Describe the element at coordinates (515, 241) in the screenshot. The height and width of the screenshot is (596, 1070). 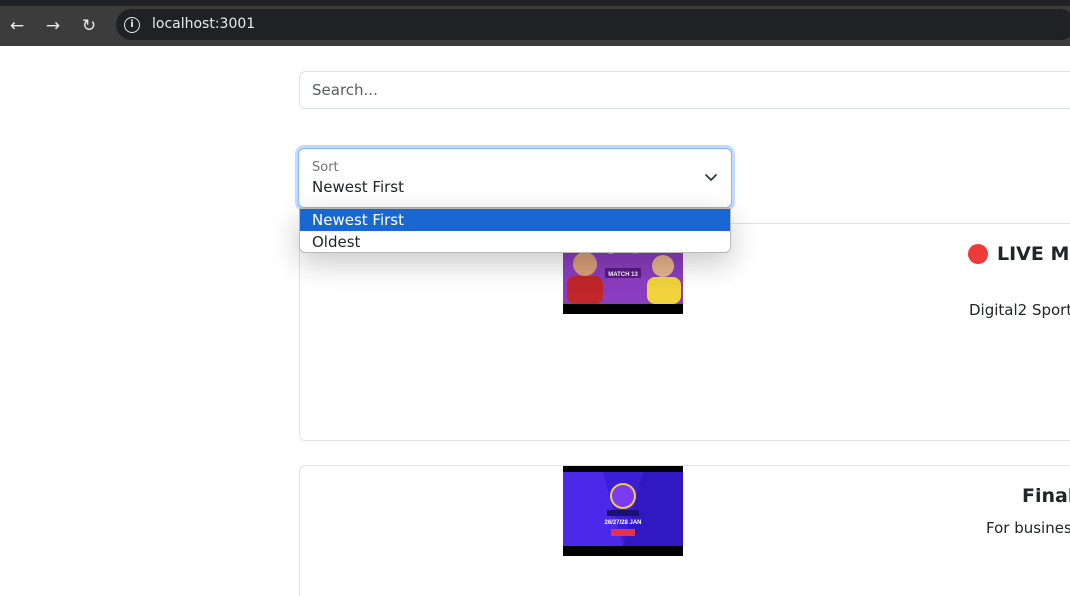
I see `sort-option-oldest: Oldest` at that location.